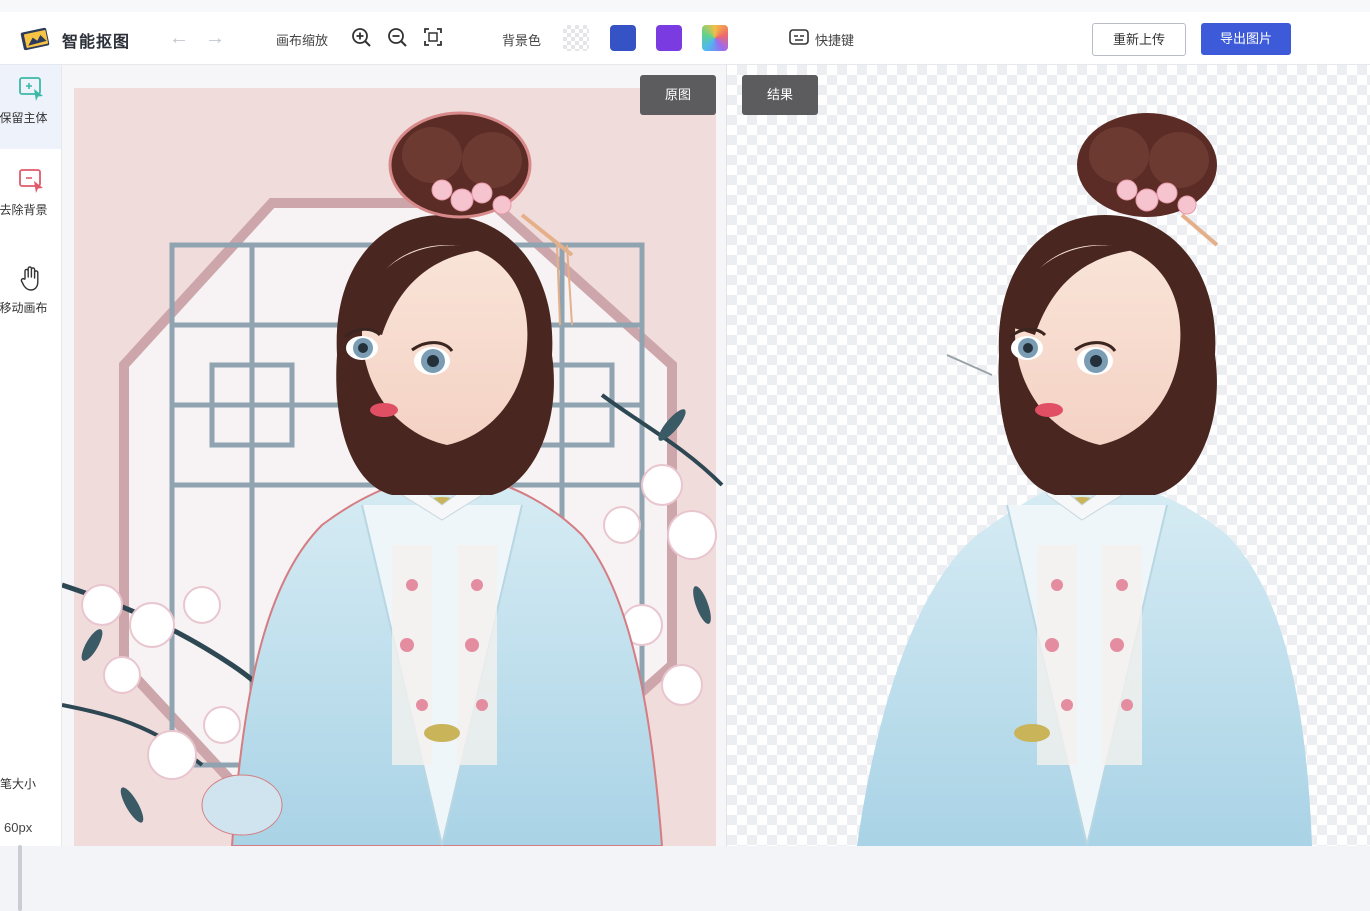 This screenshot has width=1370, height=911. Describe the element at coordinates (30, 107) in the screenshot. I see `sidebar-item-keep-subject: 保留主体` at that location.